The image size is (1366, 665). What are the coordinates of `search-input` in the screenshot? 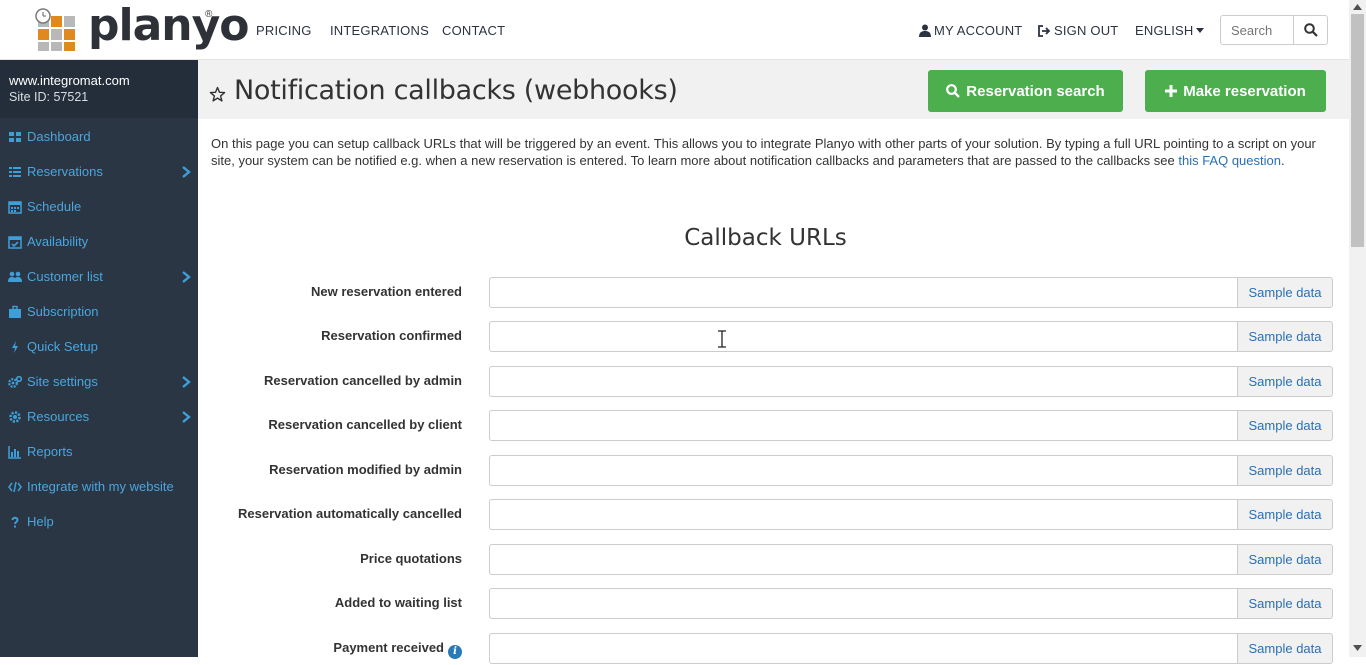 It's located at (1257, 30).